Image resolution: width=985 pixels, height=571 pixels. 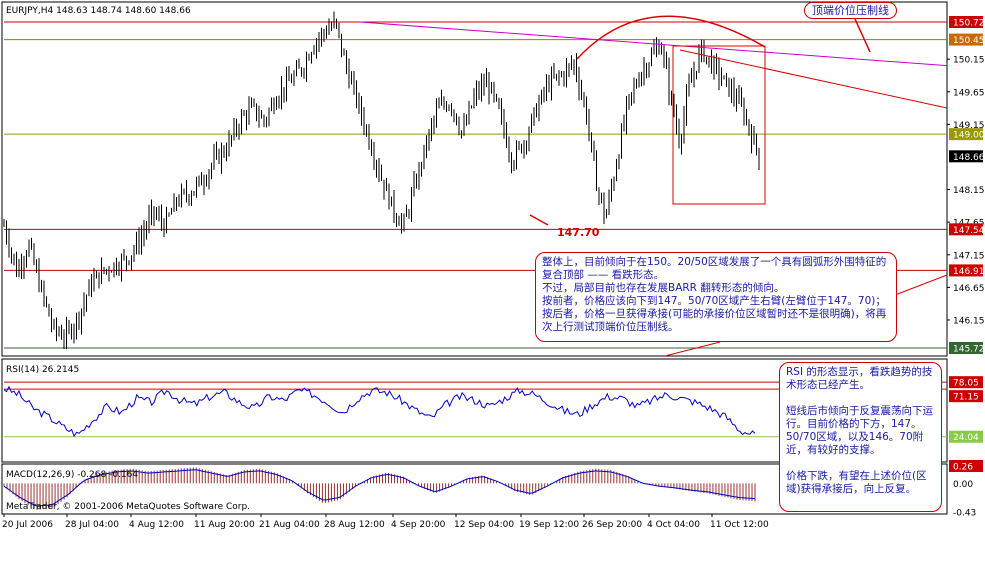 What do you see at coordinates (354, 525) in the screenshot?
I see `time-label-5: 28 Aug 12:00` at bounding box center [354, 525].